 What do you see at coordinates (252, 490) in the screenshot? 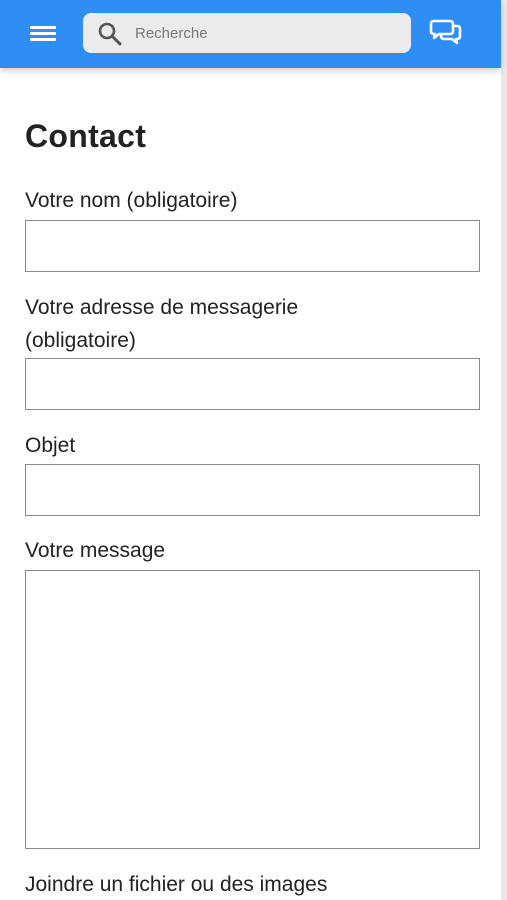
I see `subject-field` at bounding box center [252, 490].